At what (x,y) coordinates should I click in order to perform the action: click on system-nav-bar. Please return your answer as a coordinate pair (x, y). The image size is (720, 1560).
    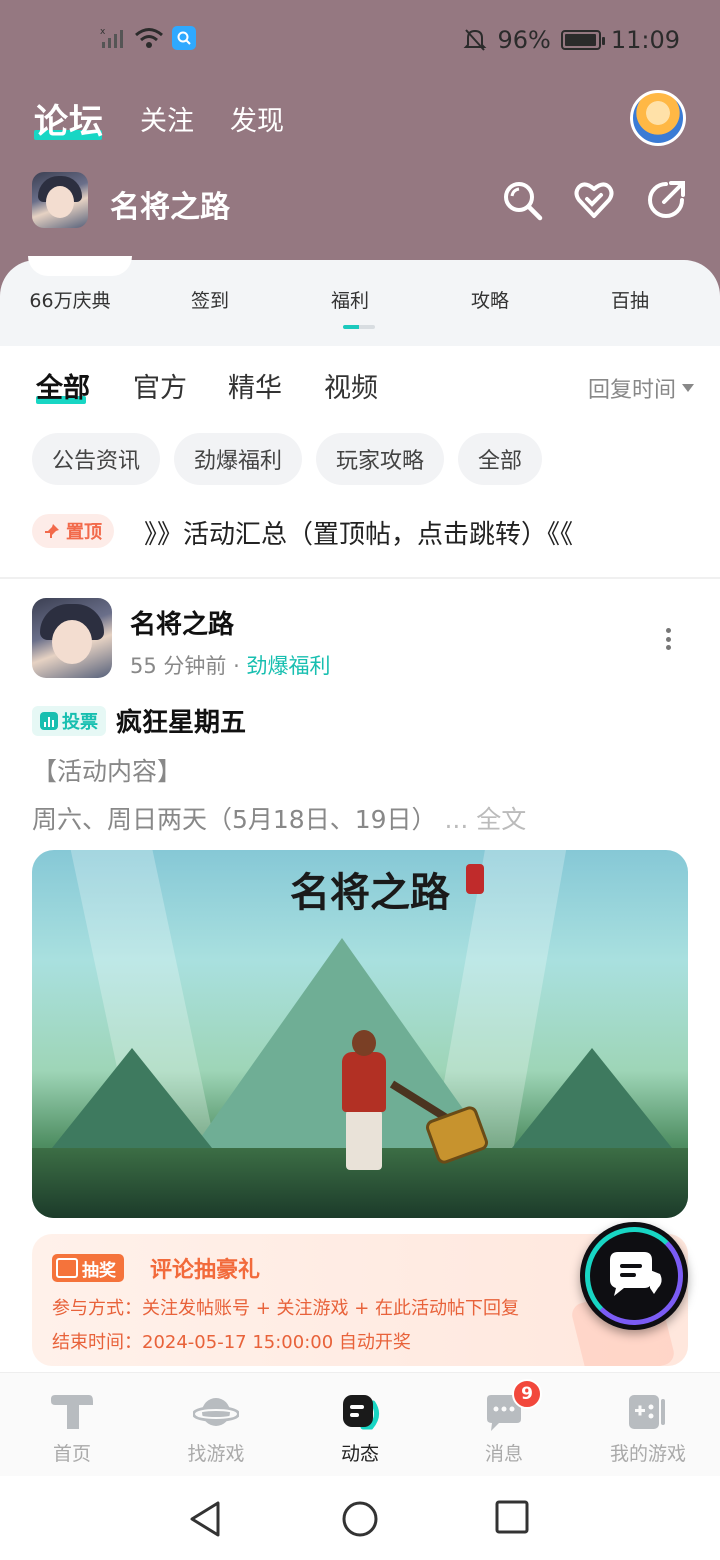
    Looking at the image, I should click on (360, 1518).